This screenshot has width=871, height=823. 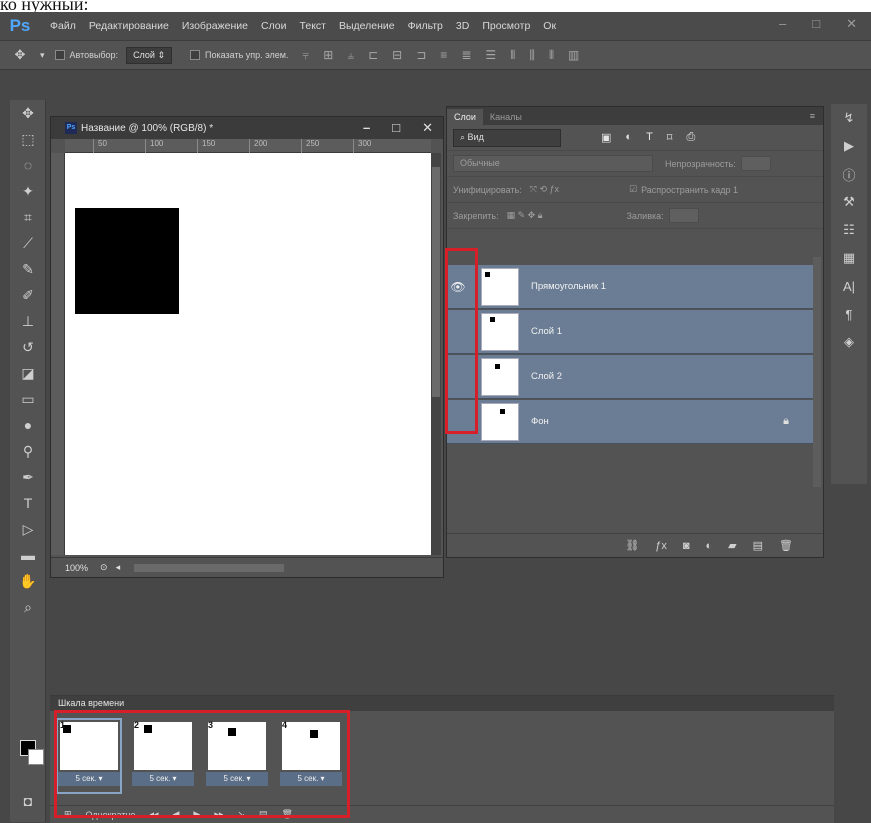 What do you see at coordinates (606, 137) in the screenshot?
I see `filter-pixel-icon: ▣` at bounding box center [606, 137].